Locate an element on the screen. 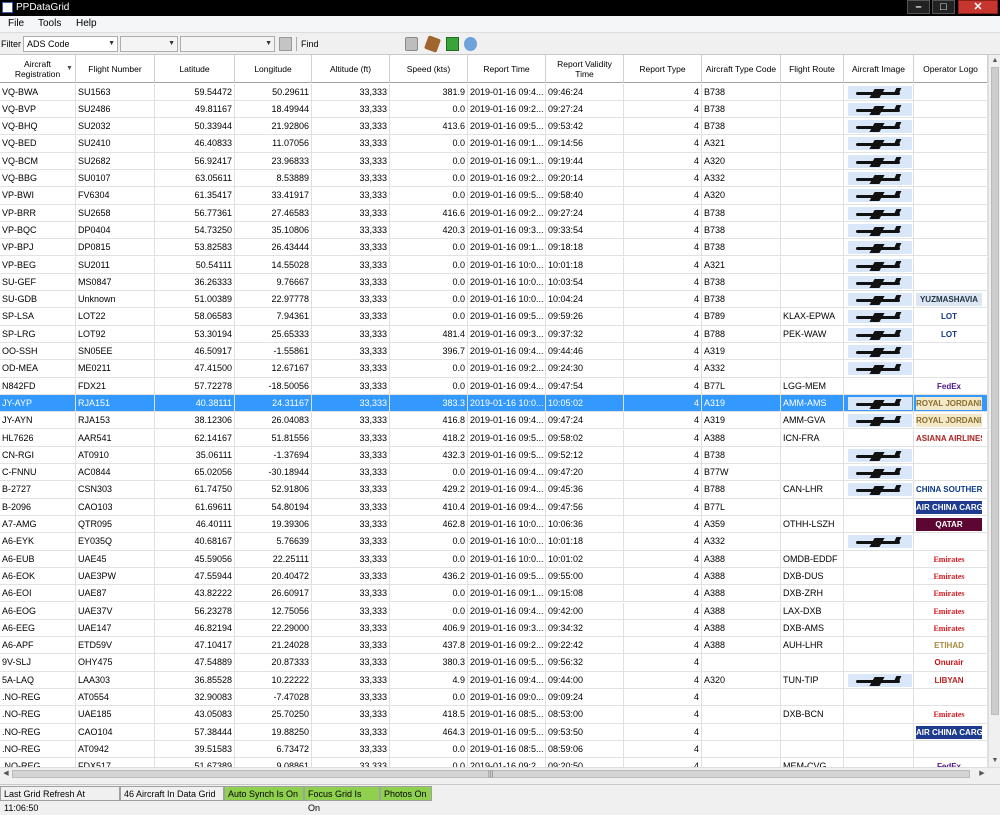 This screenshot has height=815, width=1000. cell-longitude: 14.55028 is located at coordinates (273, 265).